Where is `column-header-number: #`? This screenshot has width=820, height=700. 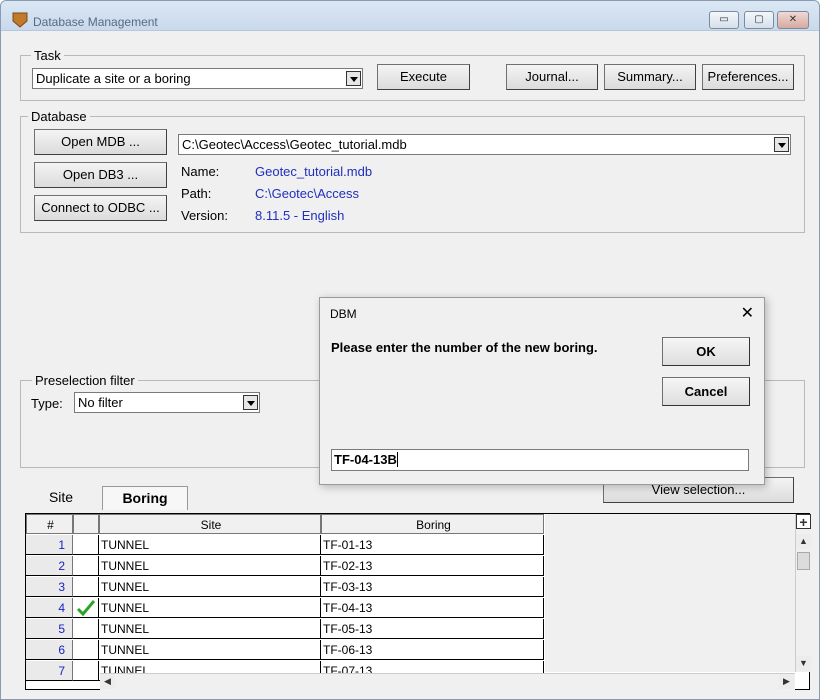 column-header-number: # is located at coordinates (49, 524).